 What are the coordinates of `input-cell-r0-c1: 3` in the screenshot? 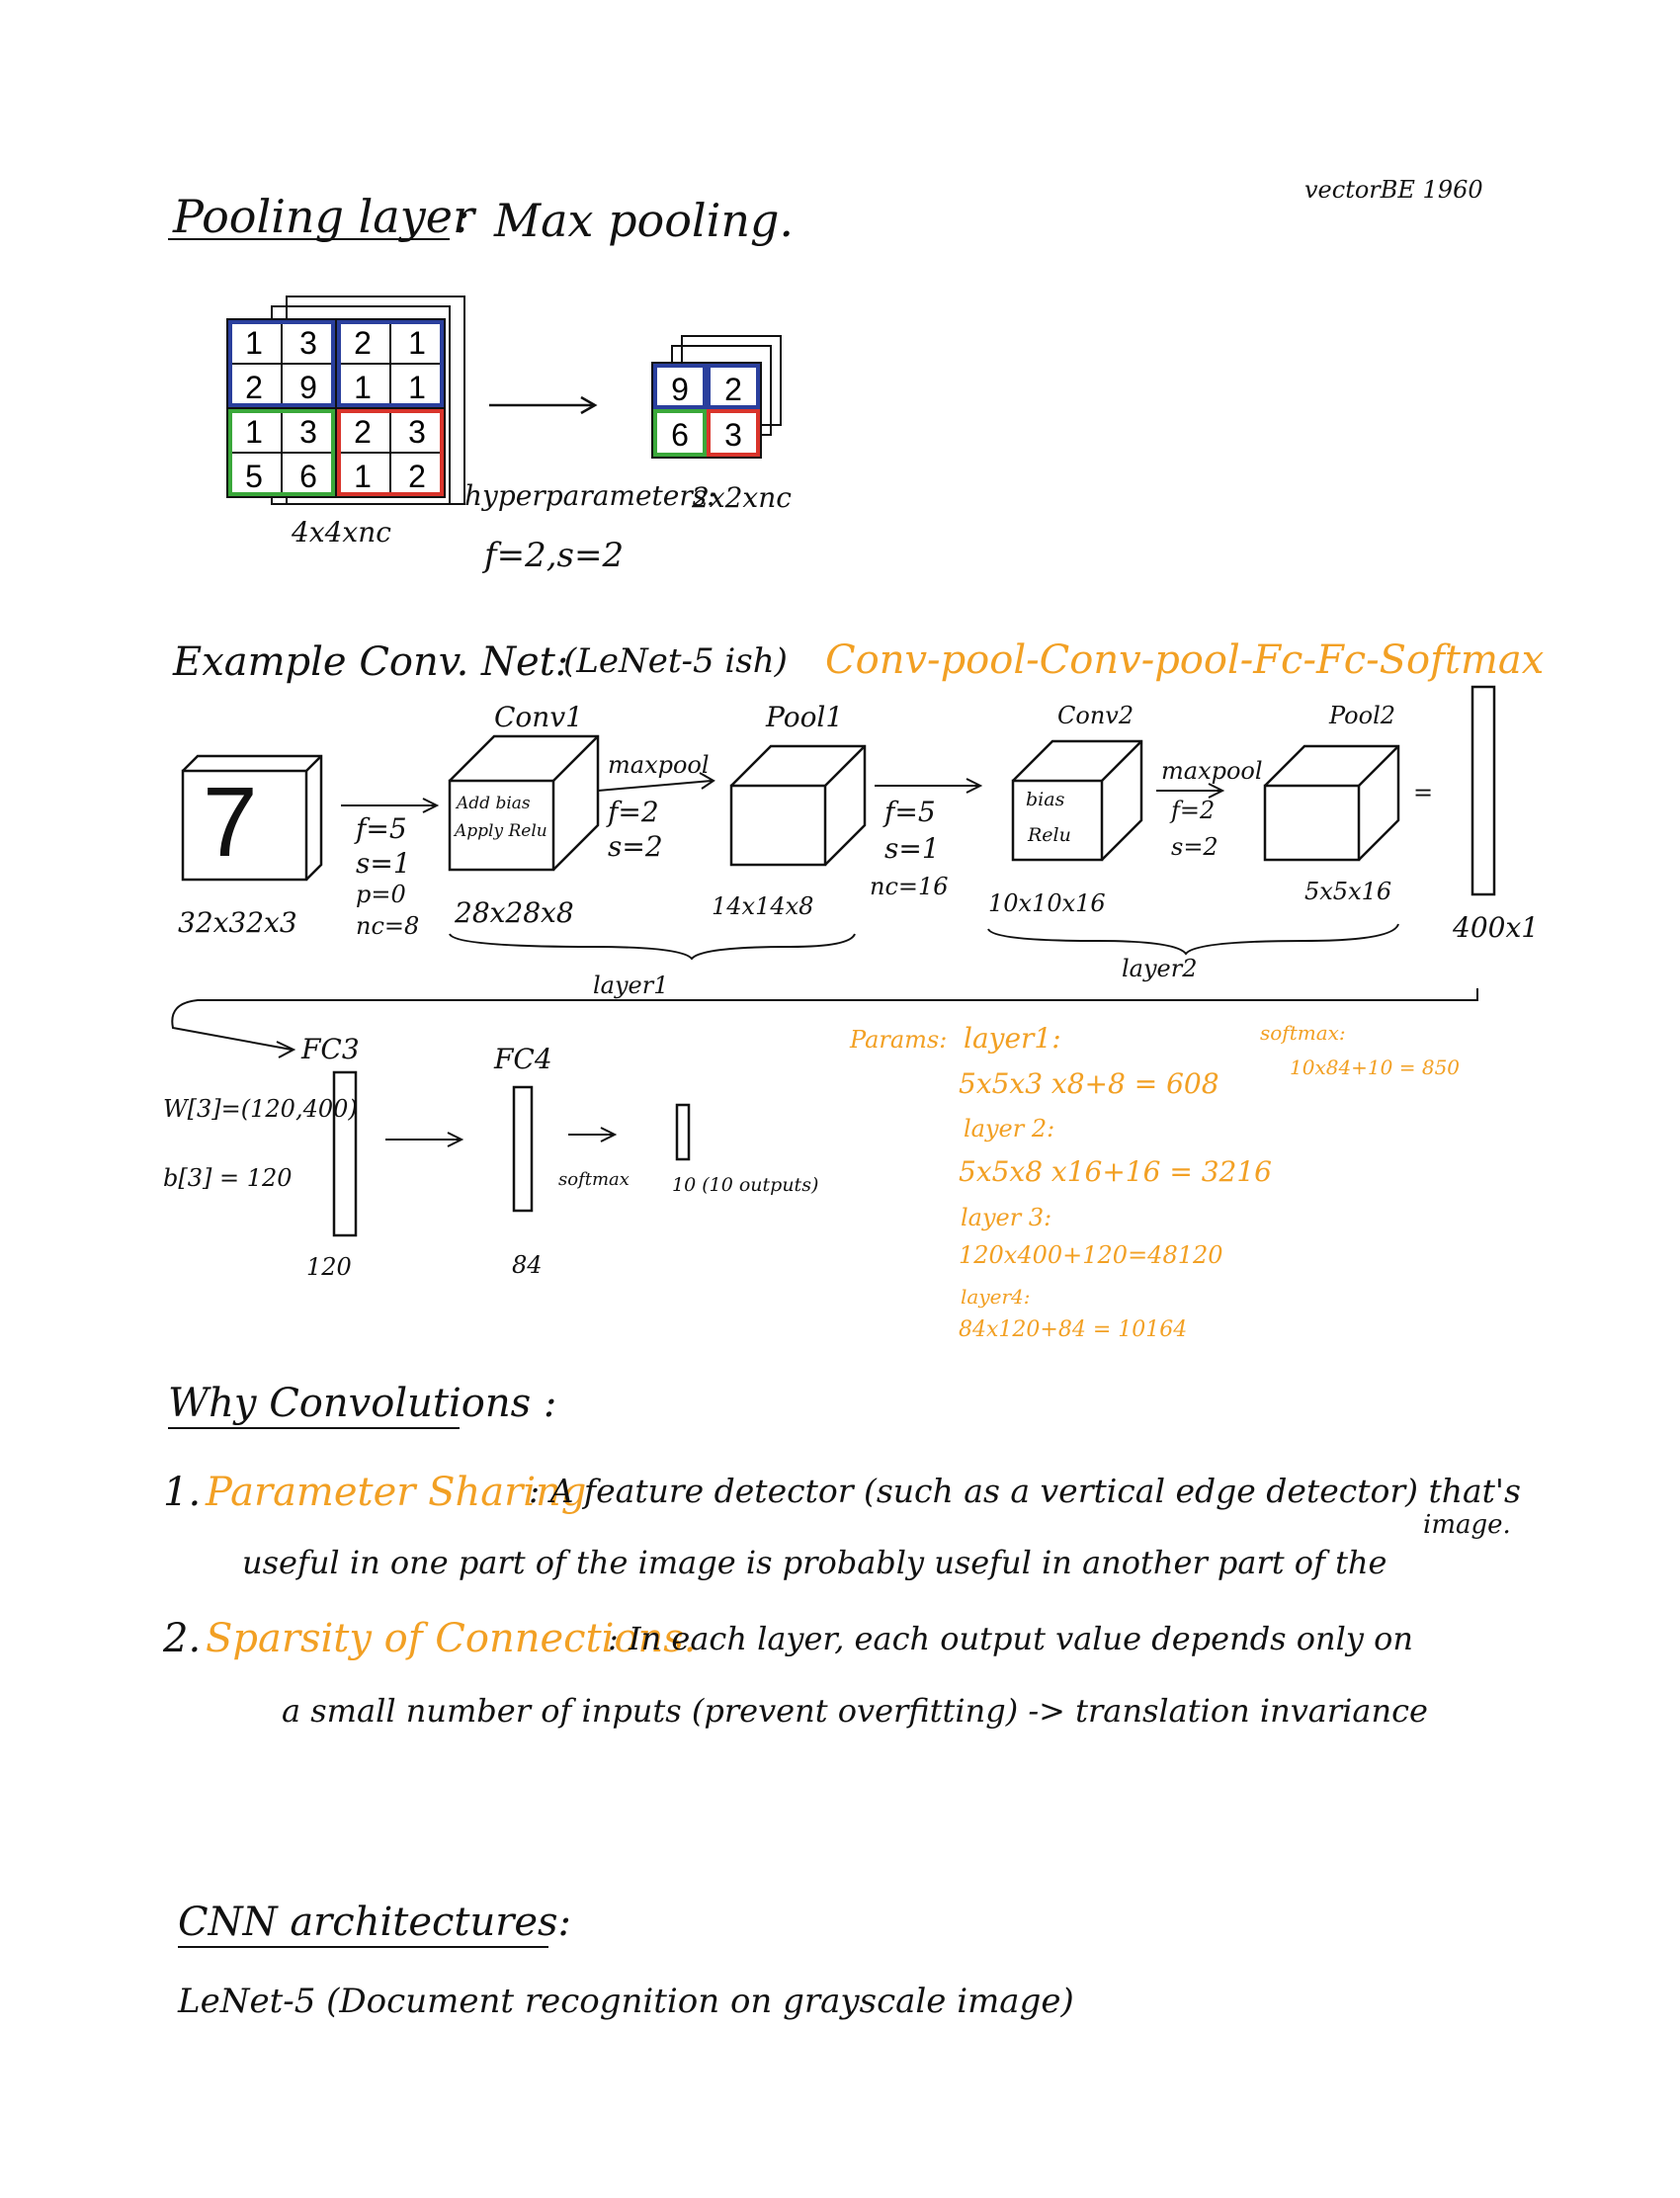 It's located at (308, 343).